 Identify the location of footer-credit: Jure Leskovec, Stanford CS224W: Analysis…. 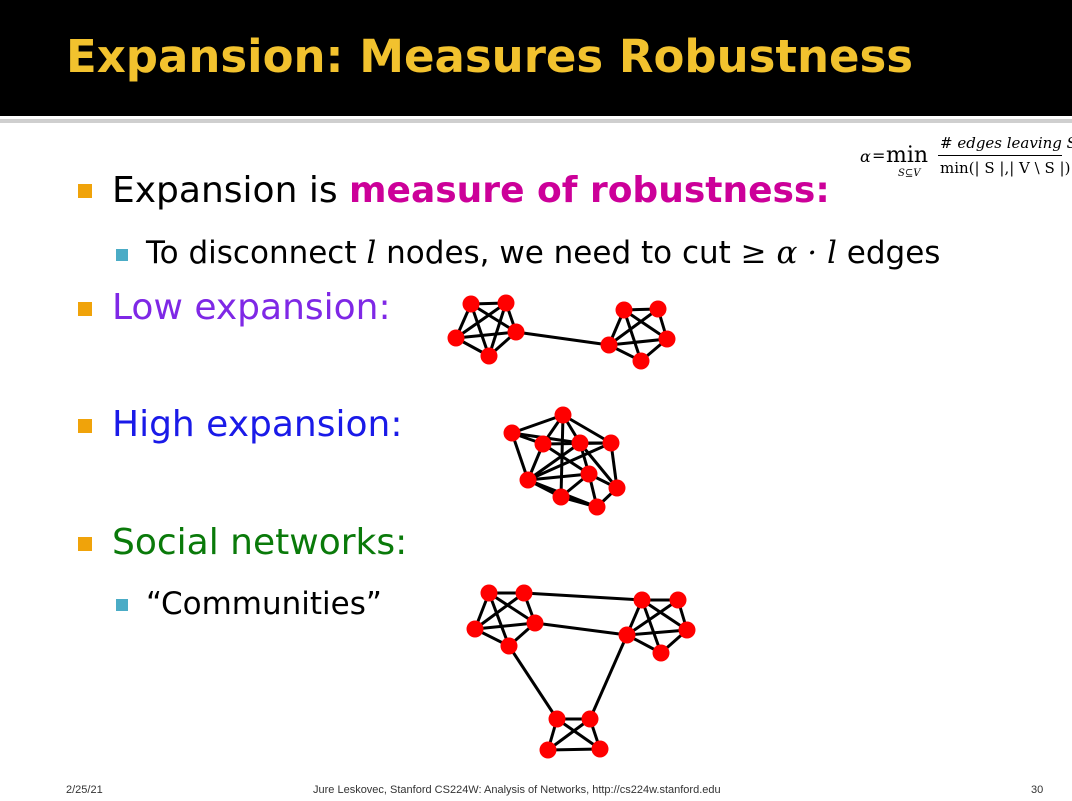
(517, 790).